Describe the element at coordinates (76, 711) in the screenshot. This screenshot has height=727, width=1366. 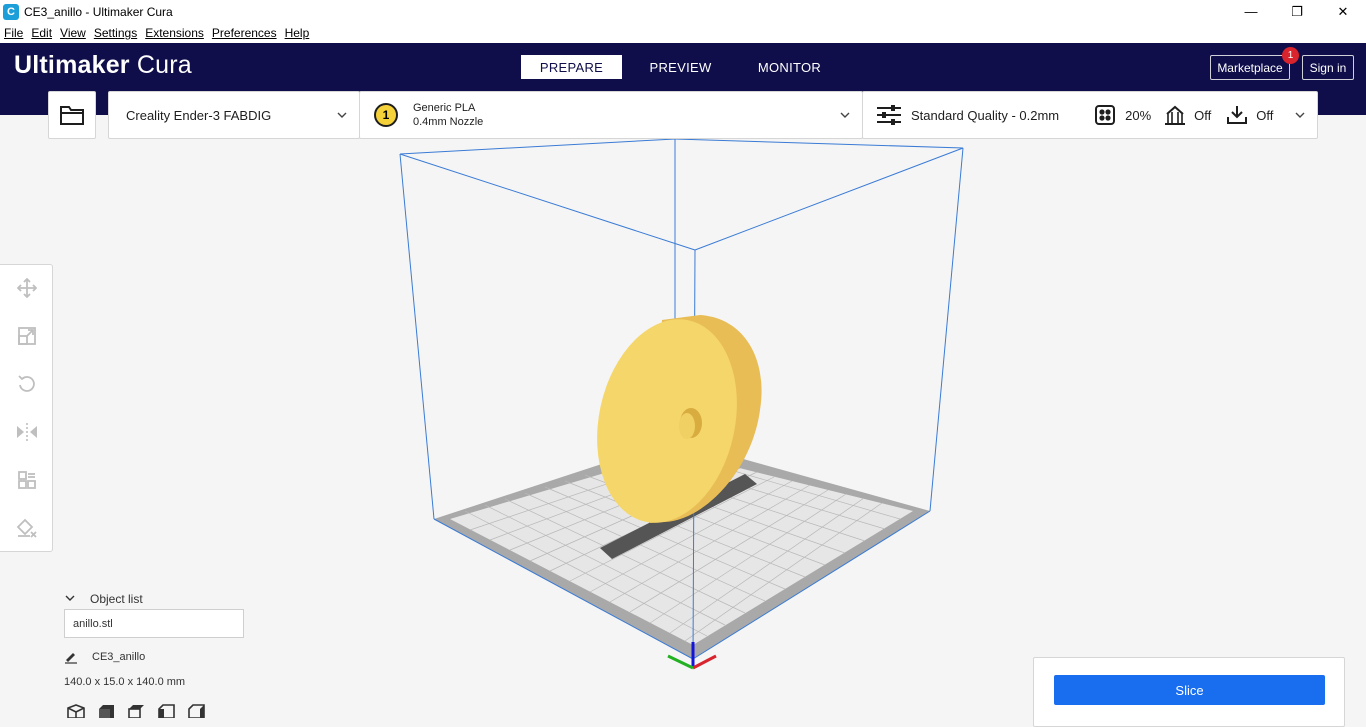
I see `3d-view-icon` at that location.